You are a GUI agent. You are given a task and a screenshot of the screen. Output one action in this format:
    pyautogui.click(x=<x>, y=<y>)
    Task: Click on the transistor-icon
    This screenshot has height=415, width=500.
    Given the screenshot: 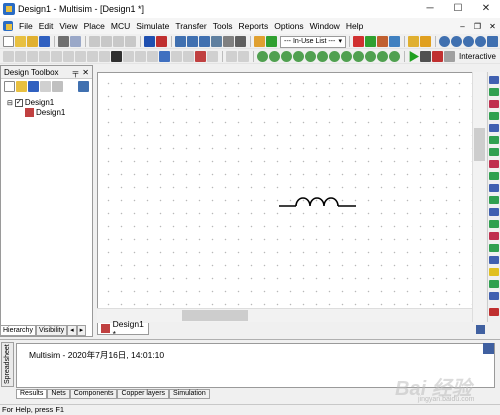 What is the action you would take?
    pyautogui.click(x=44, y=56)
    